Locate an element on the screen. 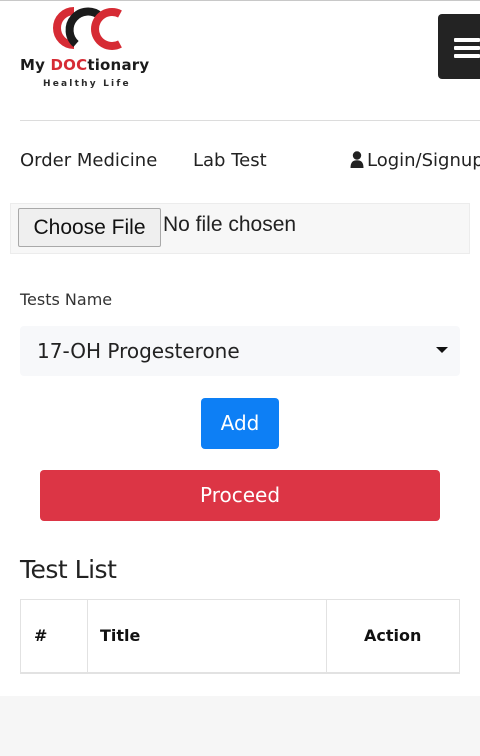 The width and height of the screenshot is (480, 756). nav-login-label: Login/Signup is located at coordinates (423, 160).